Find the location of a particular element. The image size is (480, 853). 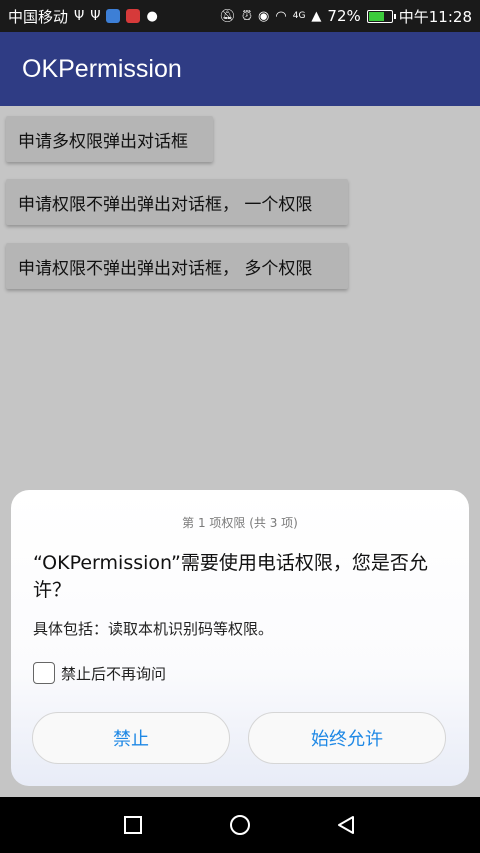

navigation-bar is located at coordinates (240, 825).